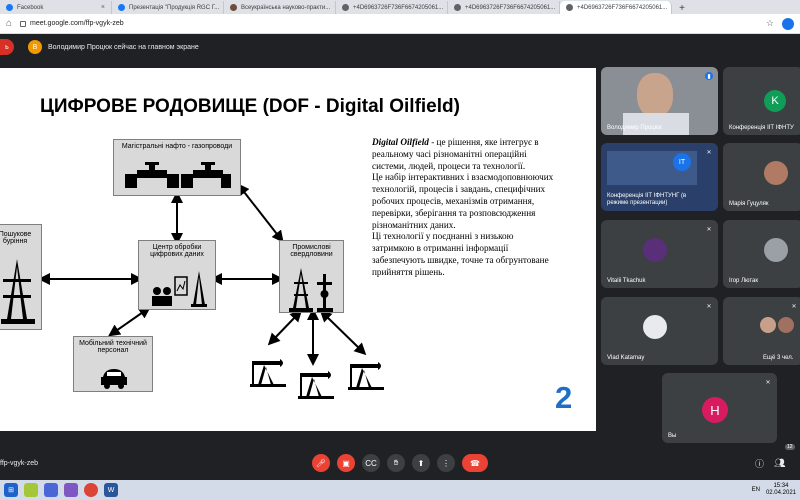  I want to click on bookmark-star-icon: ☆, so click(770, 23).